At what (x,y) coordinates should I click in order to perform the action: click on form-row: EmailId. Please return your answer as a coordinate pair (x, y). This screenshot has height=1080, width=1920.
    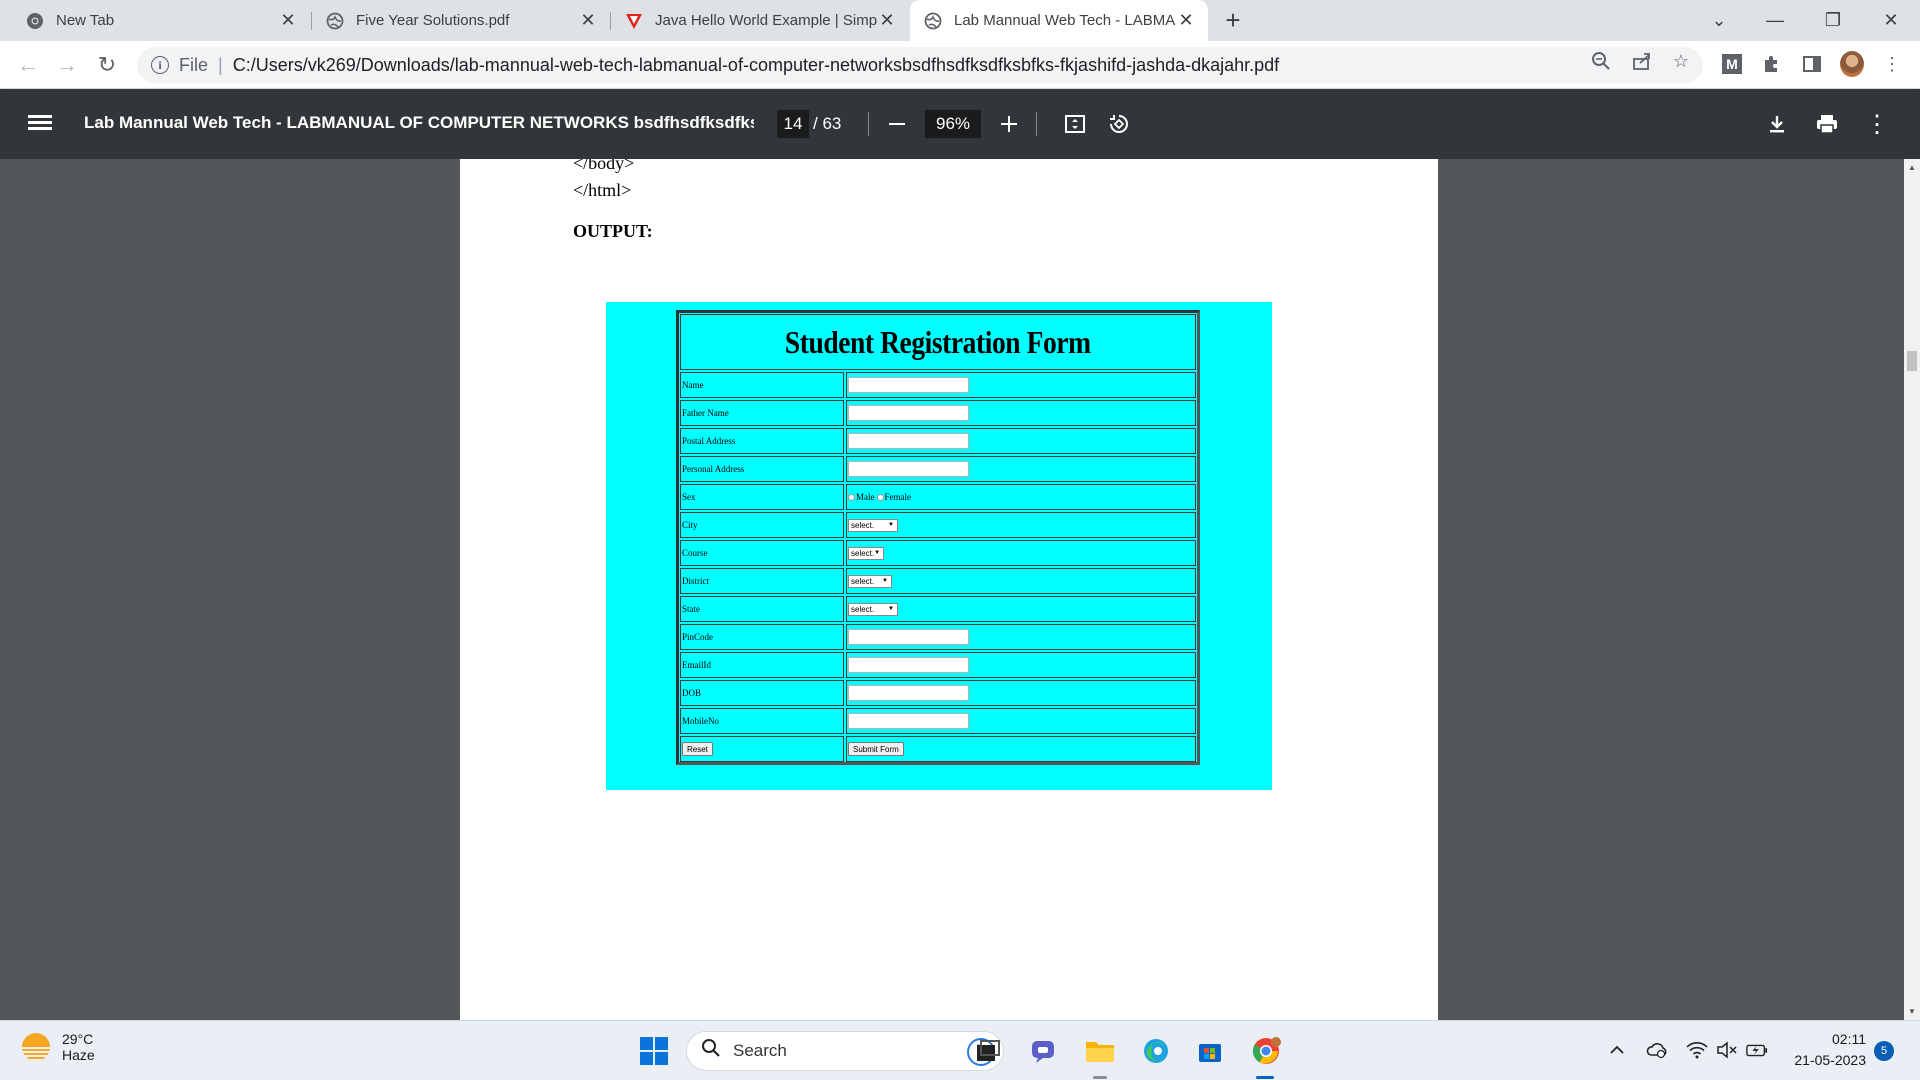
    Looking at the image, I should click on (938, 665).